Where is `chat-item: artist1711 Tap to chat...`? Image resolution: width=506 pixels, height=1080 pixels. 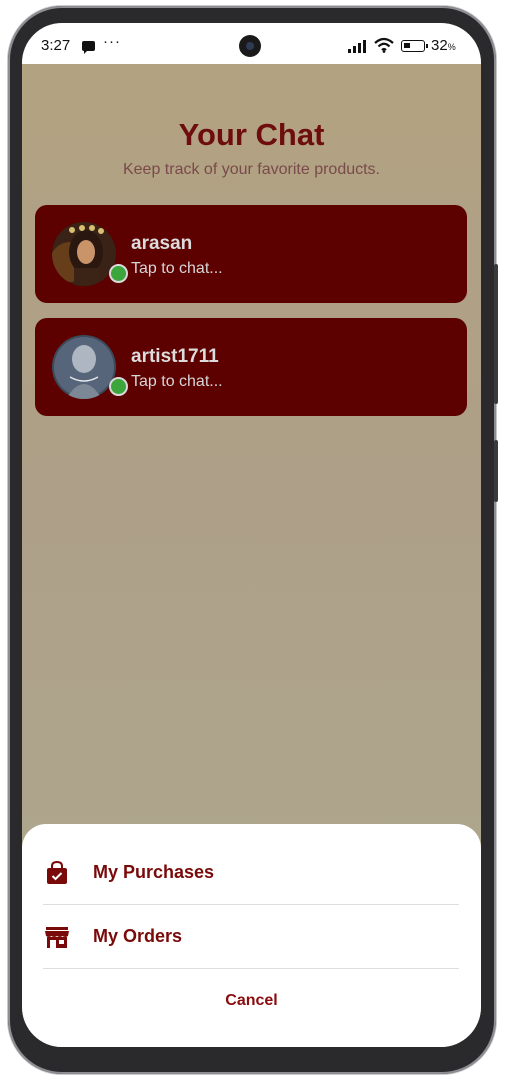 chat-item: artist1711 Tap to chat... is located at coordinates (251, 367).